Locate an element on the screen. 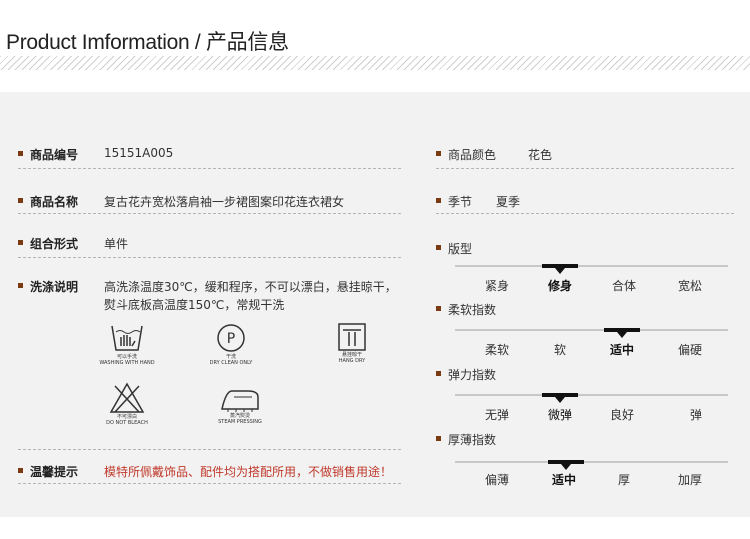 The height and width of the screenshot is (539, 750). elasticity-scale-label: 弹力指数 is located at coordinates (472, 375).